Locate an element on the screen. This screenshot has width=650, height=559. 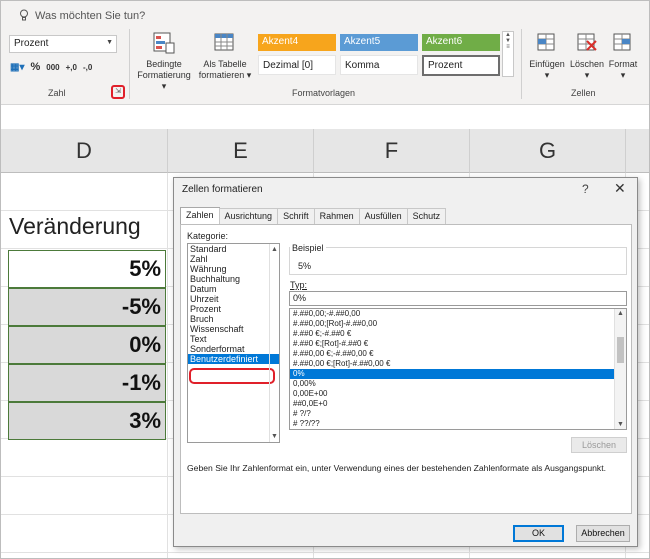
cell-value: -1% is located at coordinates (87, 383).